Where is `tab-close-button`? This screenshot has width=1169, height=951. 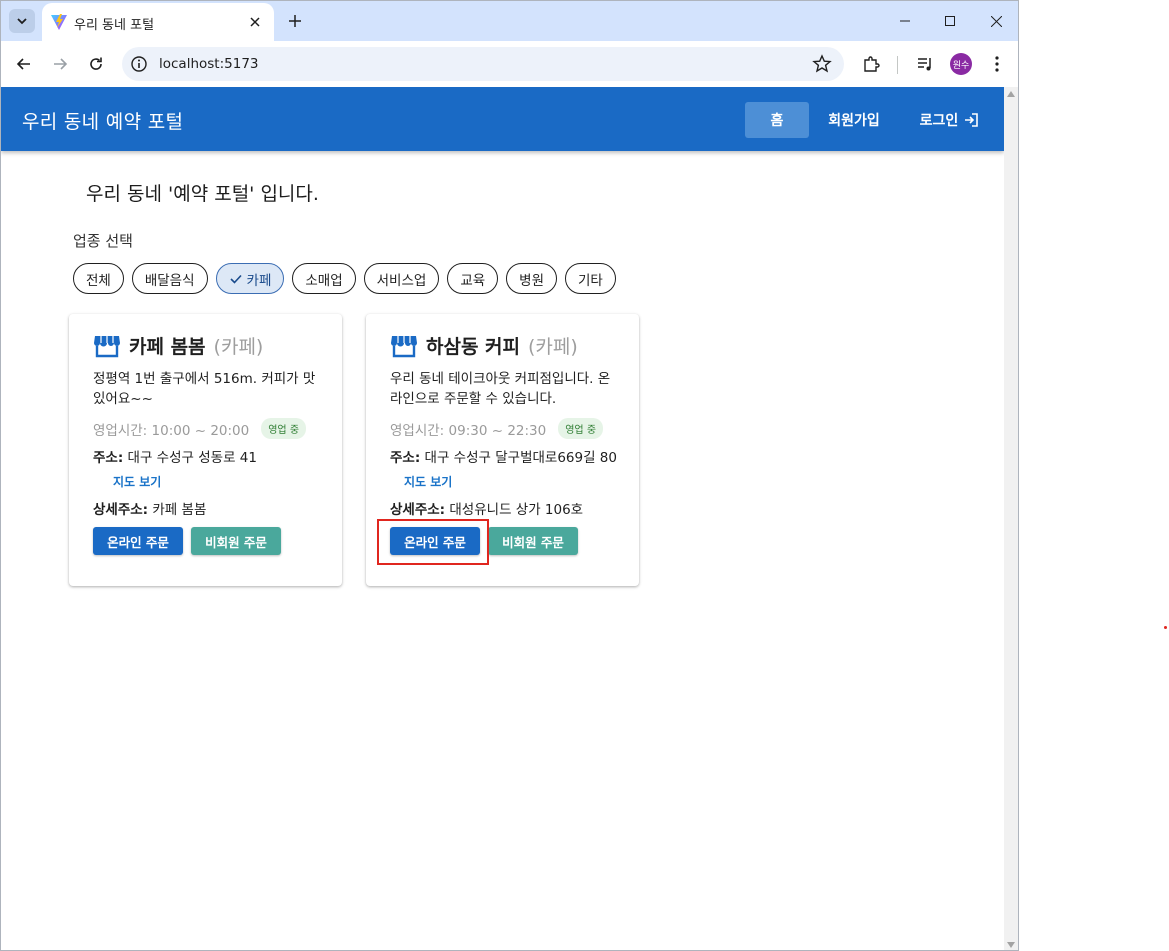
tab-close-button is located at coordinates (255, 22).